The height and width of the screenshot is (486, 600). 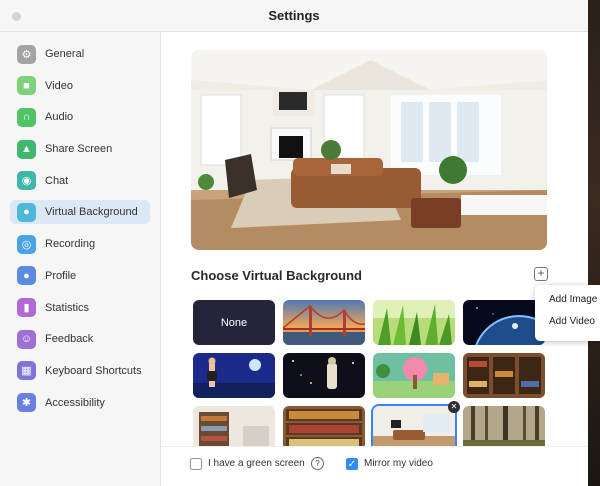 I want to click on sidebar-item-label: Recording, so click(x=70, y=244).